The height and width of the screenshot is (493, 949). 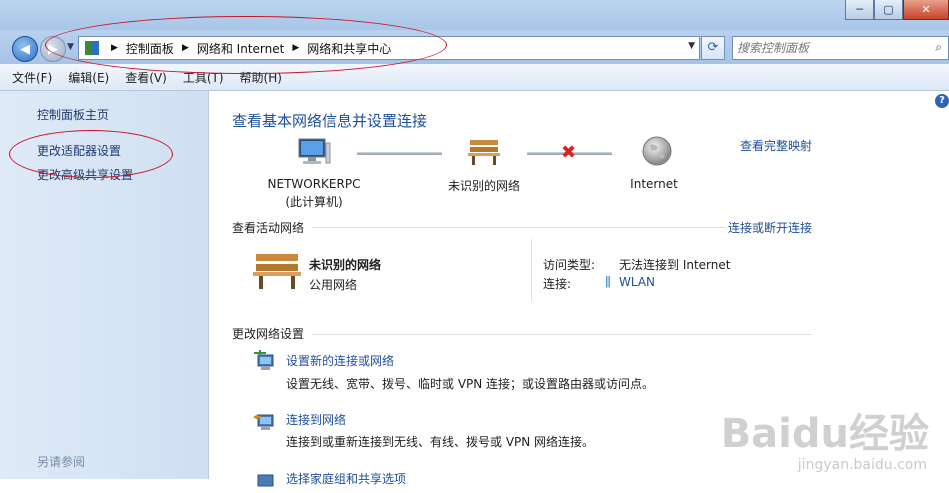 I want to click on window-controls: ─ ▢ ✕, so click(x=897, y=10).